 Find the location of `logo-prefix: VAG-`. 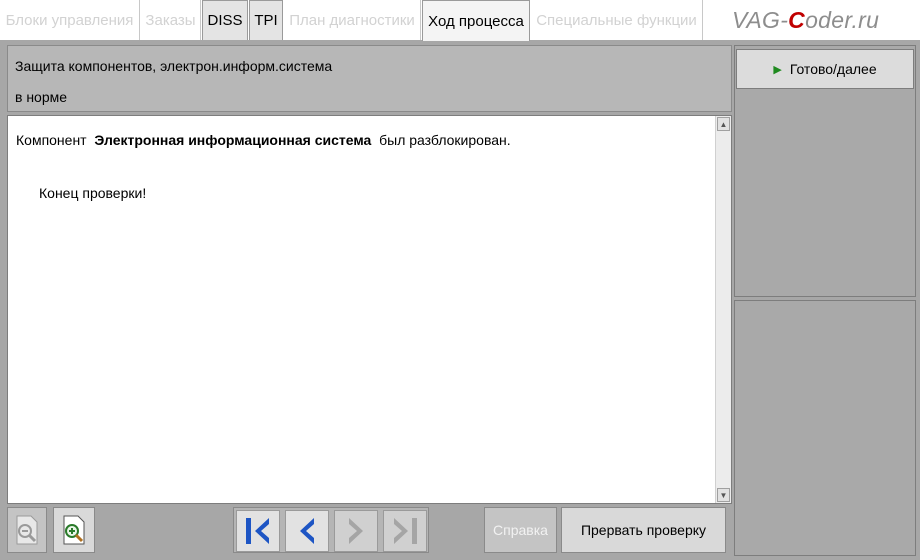

logo-prefix: VAG- is located at coordinates (760, 19).